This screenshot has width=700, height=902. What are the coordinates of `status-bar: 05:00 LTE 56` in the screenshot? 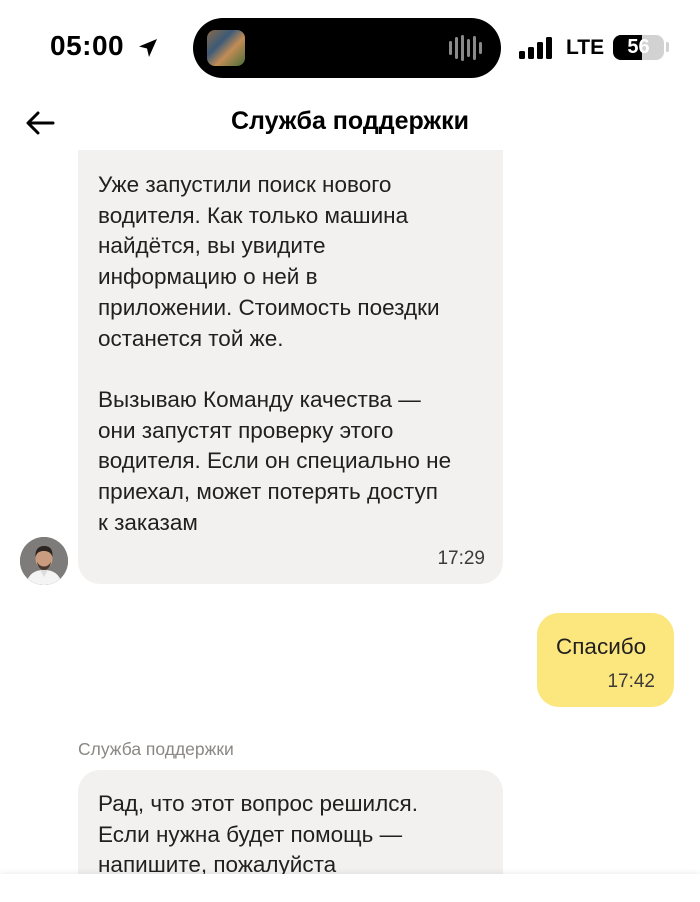 It's located at (350, 47).